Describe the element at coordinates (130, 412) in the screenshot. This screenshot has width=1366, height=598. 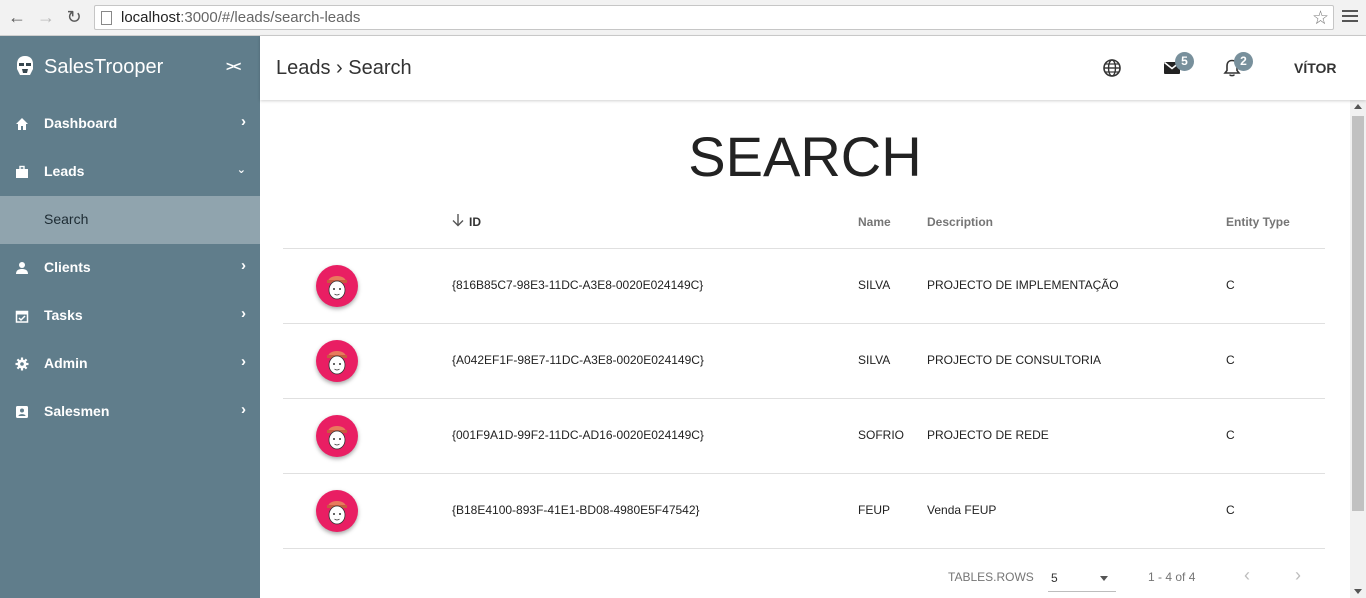
I see `sidebar-item-salesmen: Salesmen ›` at that location.